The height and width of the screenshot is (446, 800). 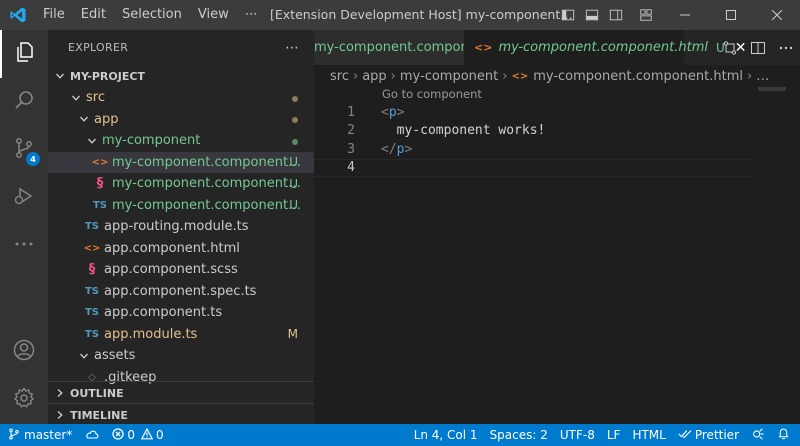 What do you see at coordinates (519, 435) in the screenshot?
I see `indentation: Spaces: 2` at bounding box center [519, 435].